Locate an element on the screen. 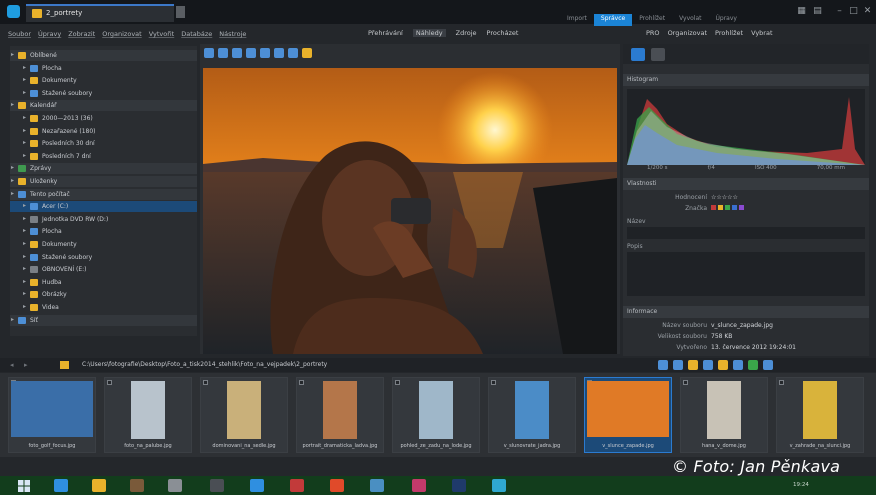  map-tab-icon is located at coordinates (658, 54).